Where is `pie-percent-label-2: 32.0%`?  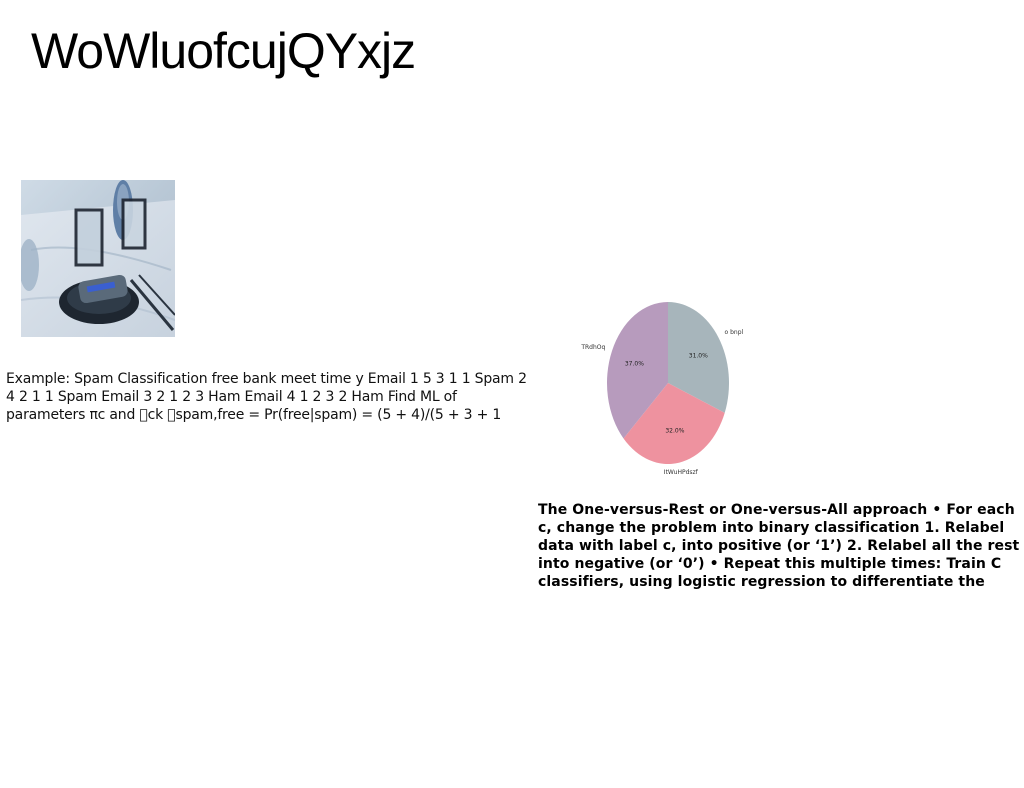
pie-percent-label-2: 32.0% is located at coordinates (674, 431).